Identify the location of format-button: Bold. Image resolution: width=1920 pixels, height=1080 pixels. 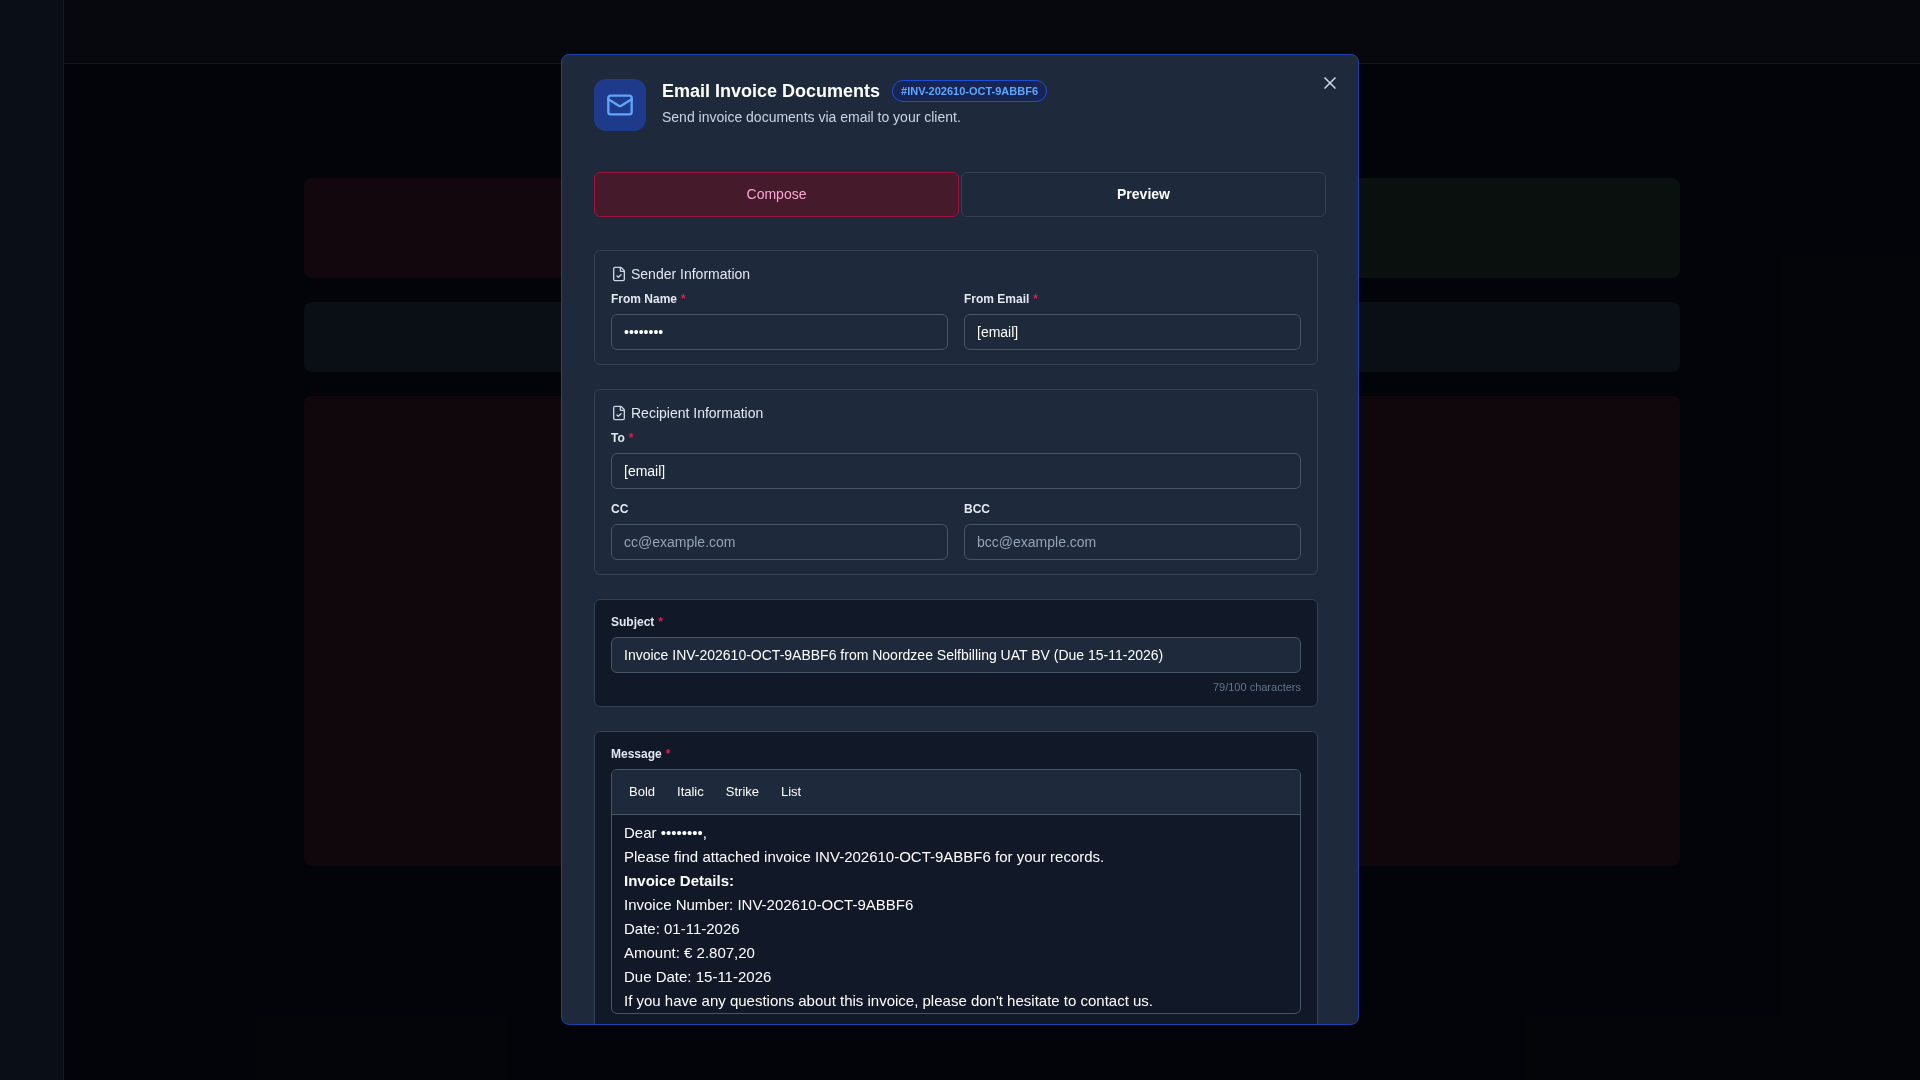
(642, 791).